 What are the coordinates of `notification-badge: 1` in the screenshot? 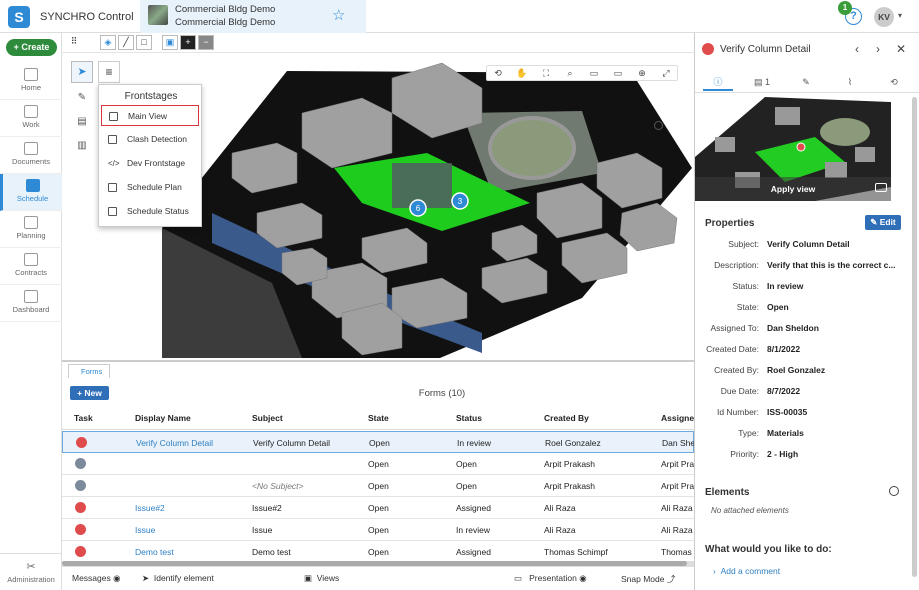 It's located at (845, 8).